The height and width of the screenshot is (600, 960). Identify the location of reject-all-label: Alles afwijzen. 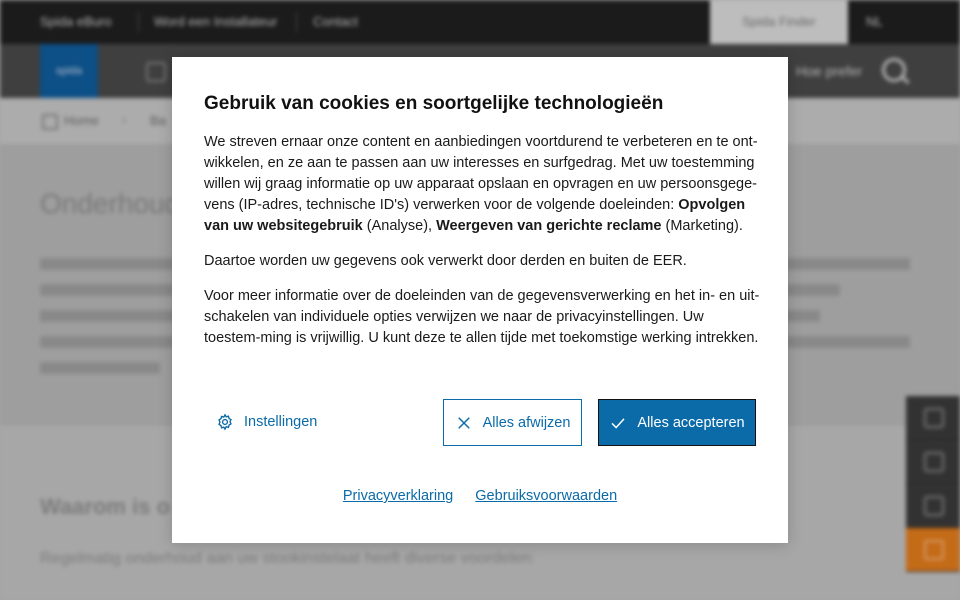
(526, 422).